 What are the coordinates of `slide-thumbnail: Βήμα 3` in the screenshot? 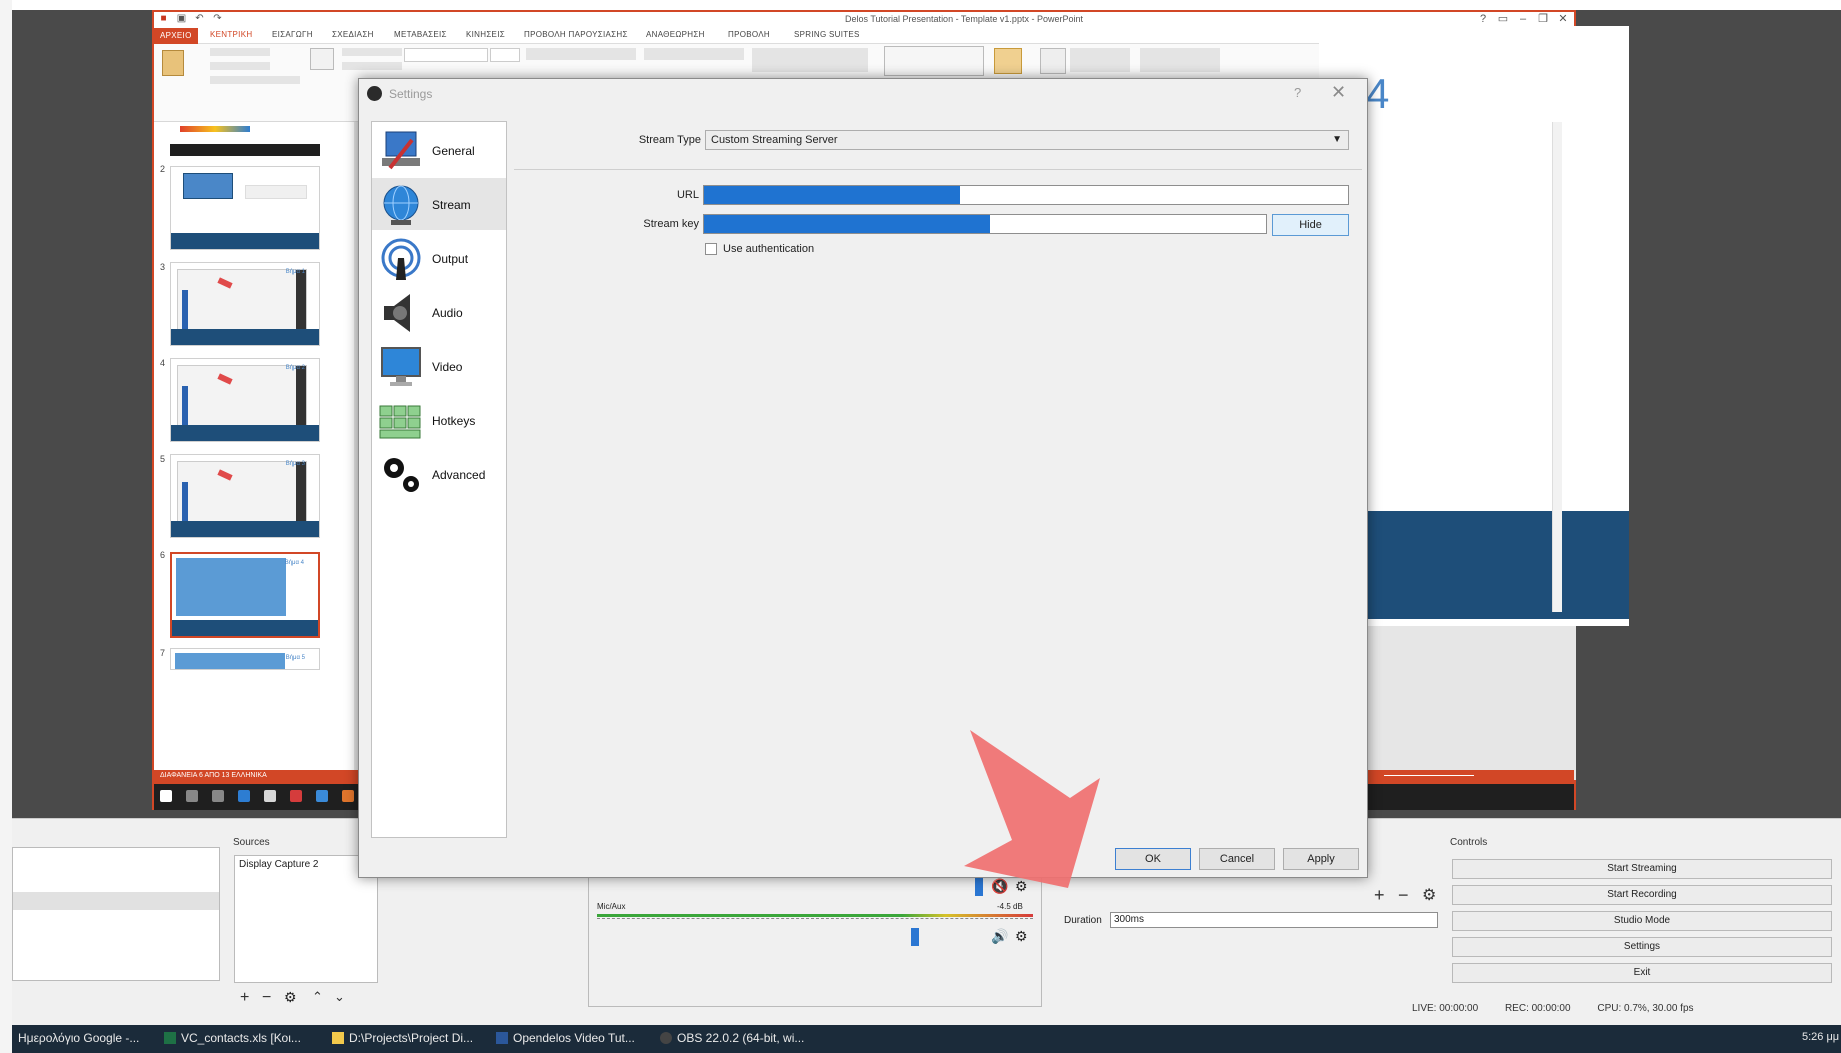 It's located at (245, 496).